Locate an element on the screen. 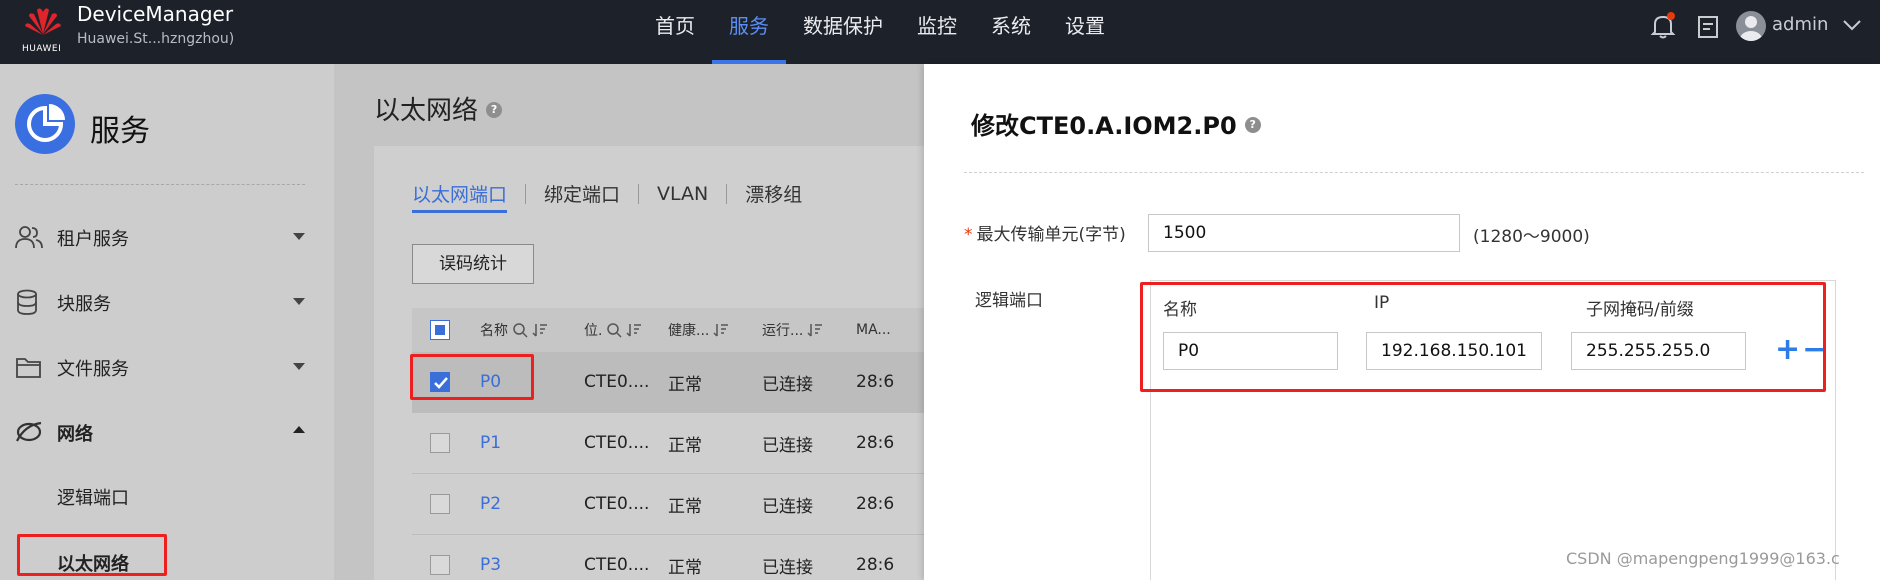 This screenshot has width=1880, height=580. chevron-down-icon is located at coordinates (1852, 25).